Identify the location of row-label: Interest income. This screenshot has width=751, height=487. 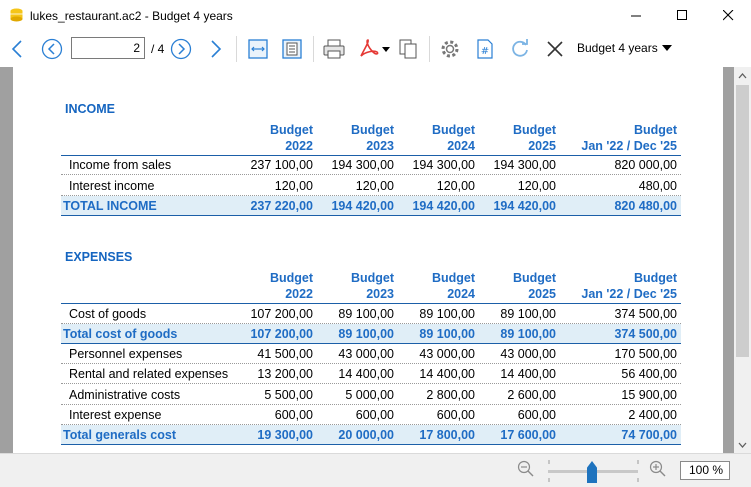
(112, 186).